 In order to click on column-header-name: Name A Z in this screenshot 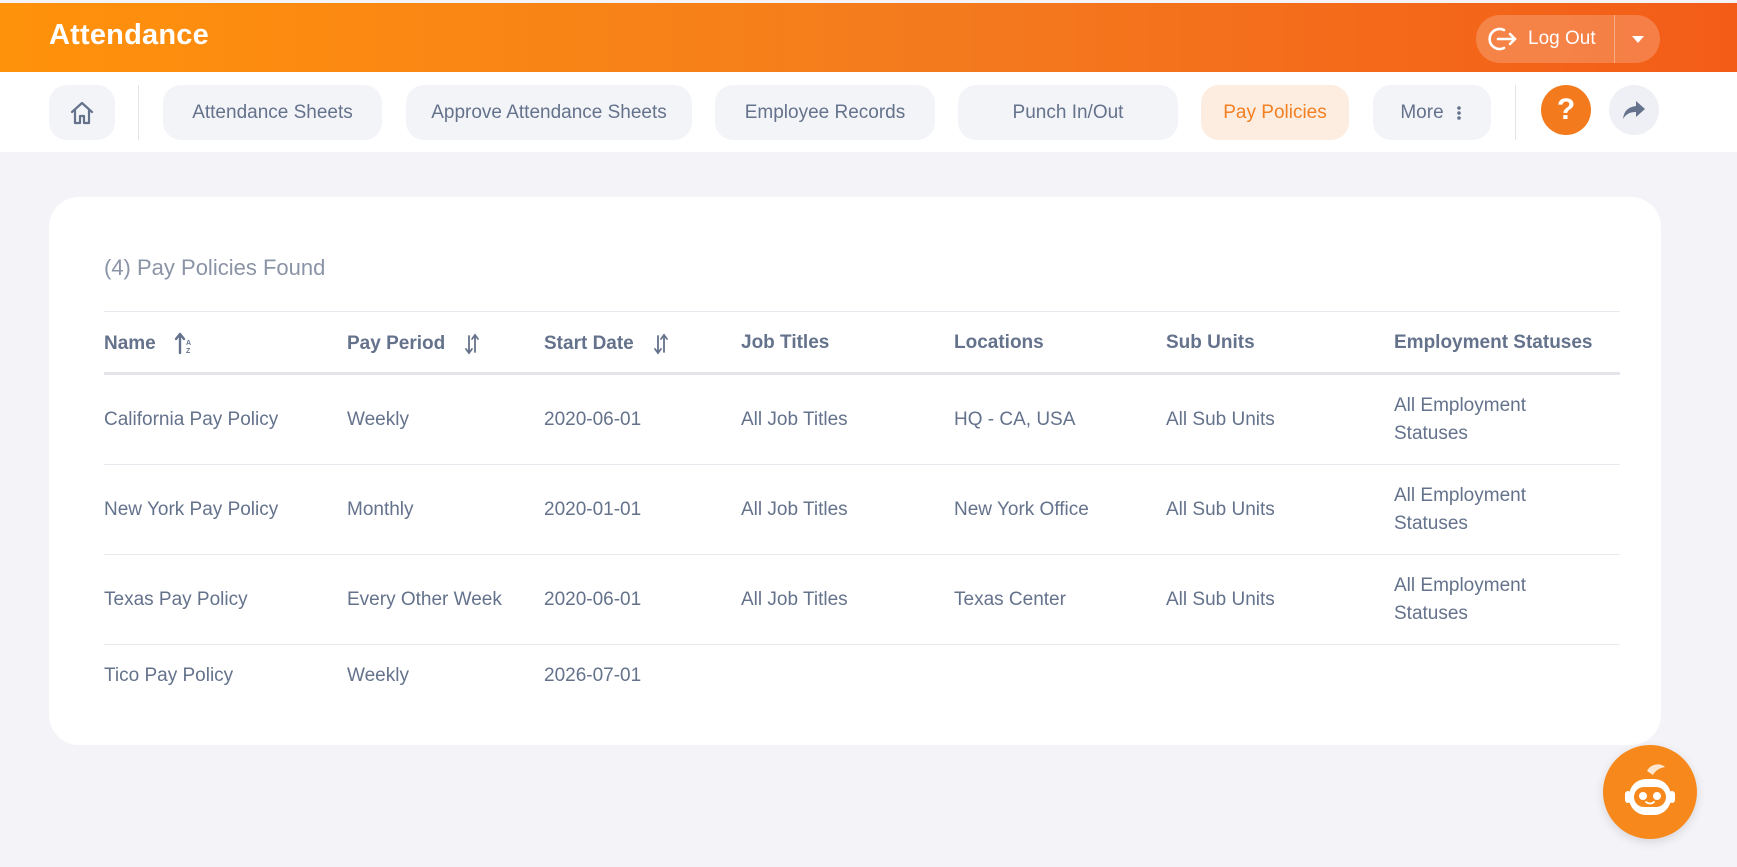, I will do `click(149, 344)`.